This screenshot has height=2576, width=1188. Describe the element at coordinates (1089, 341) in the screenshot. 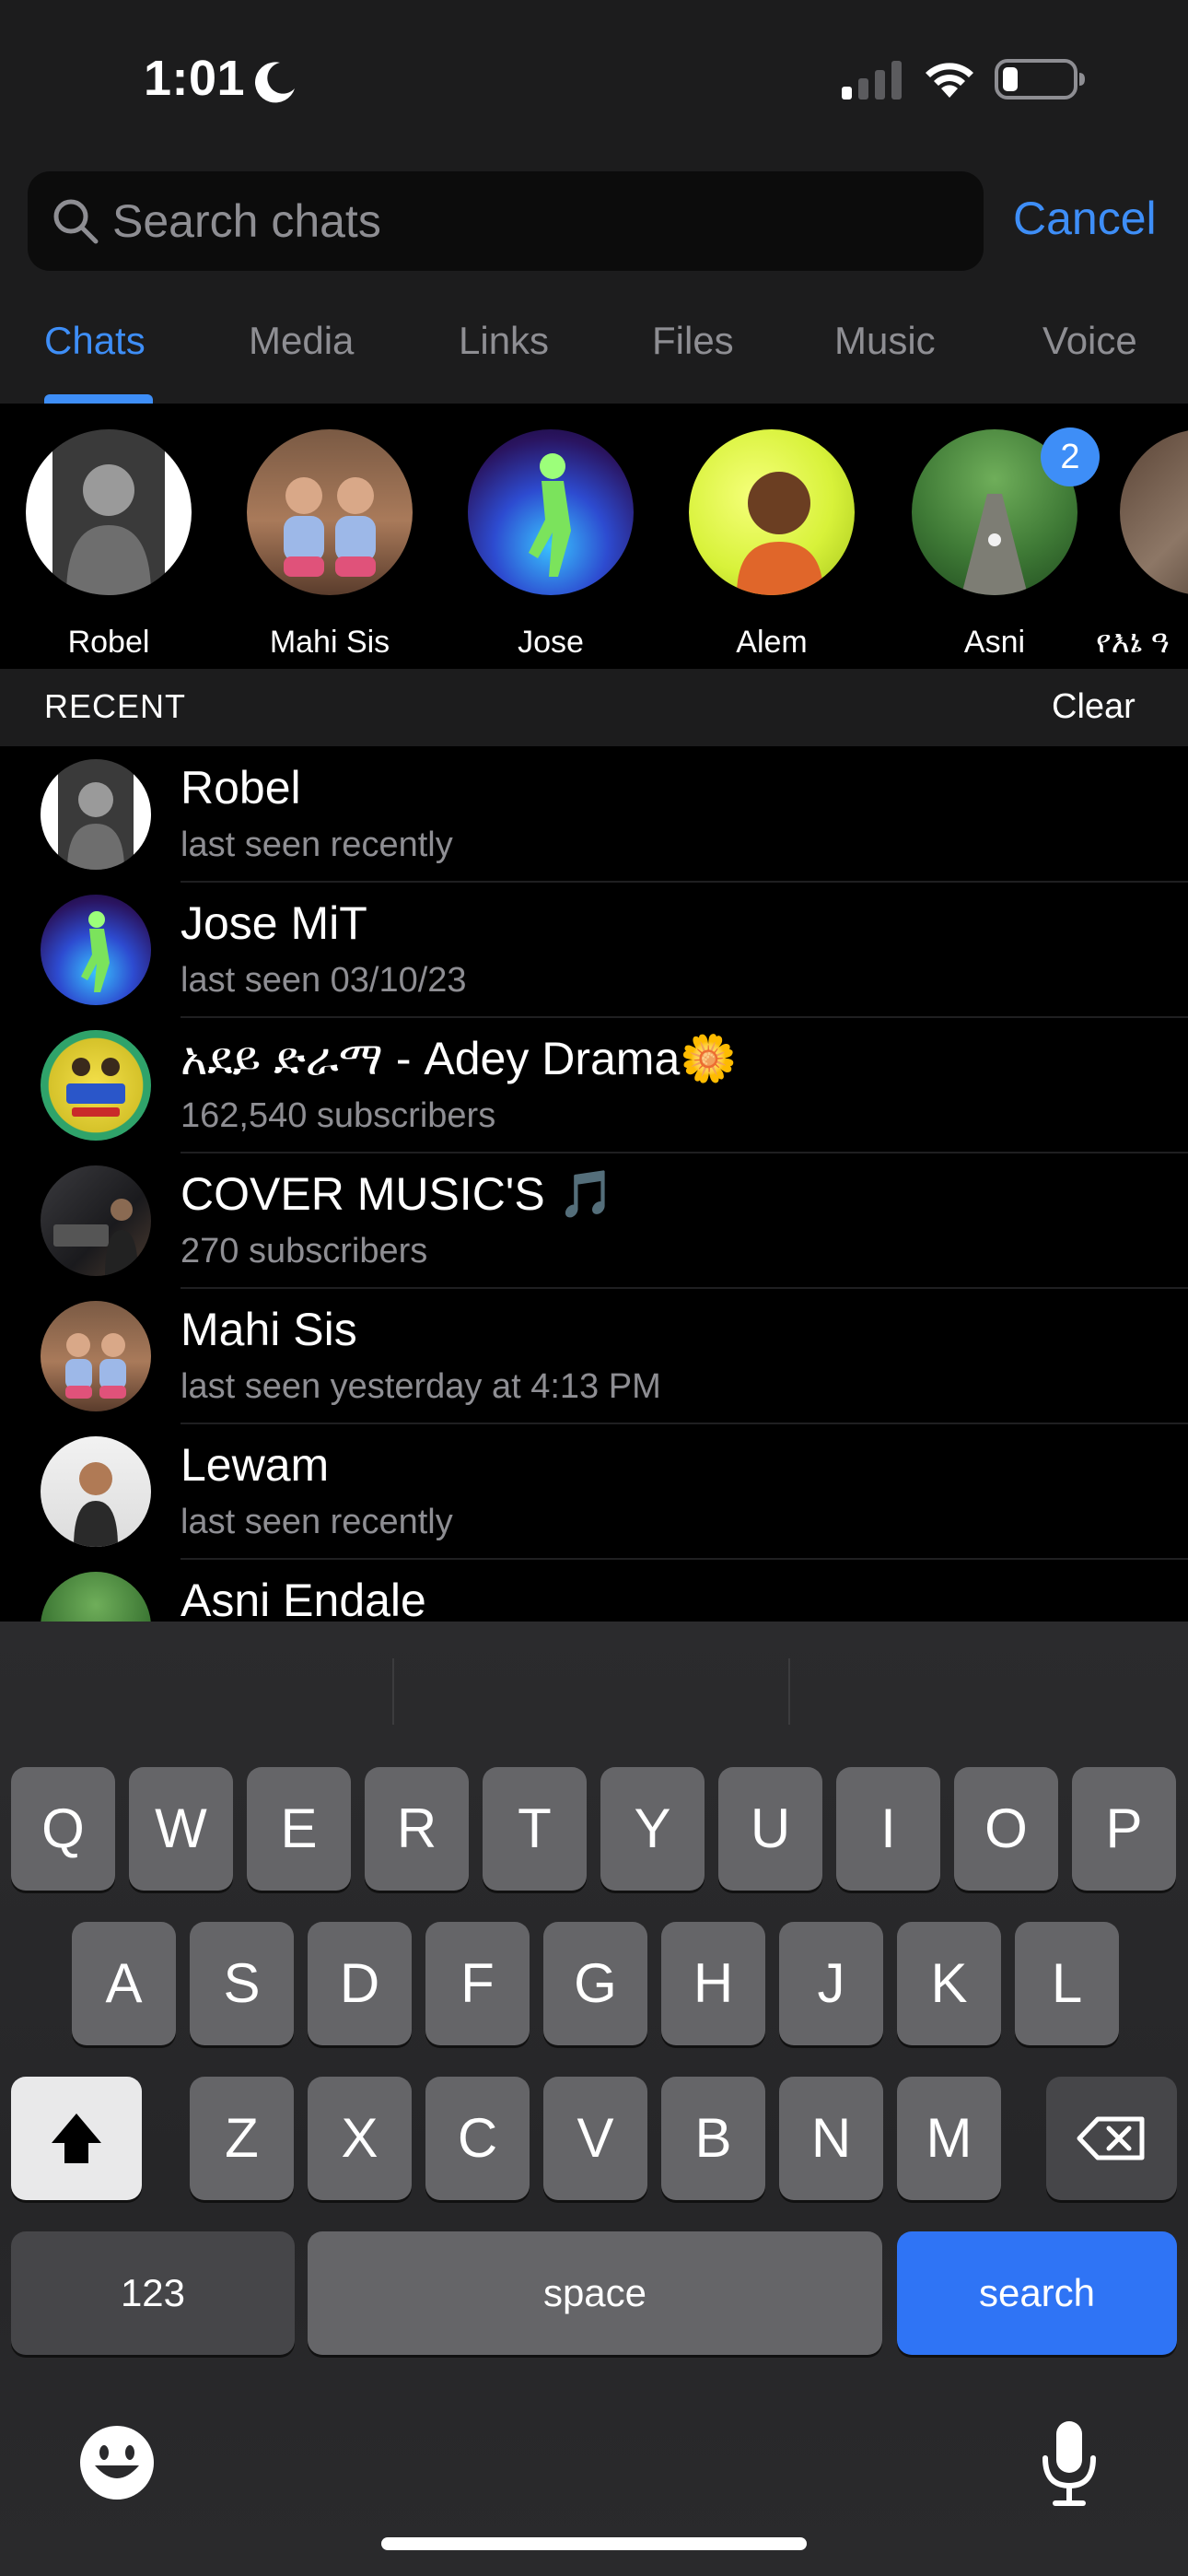

I see `tab-voice: Voice` at that location.